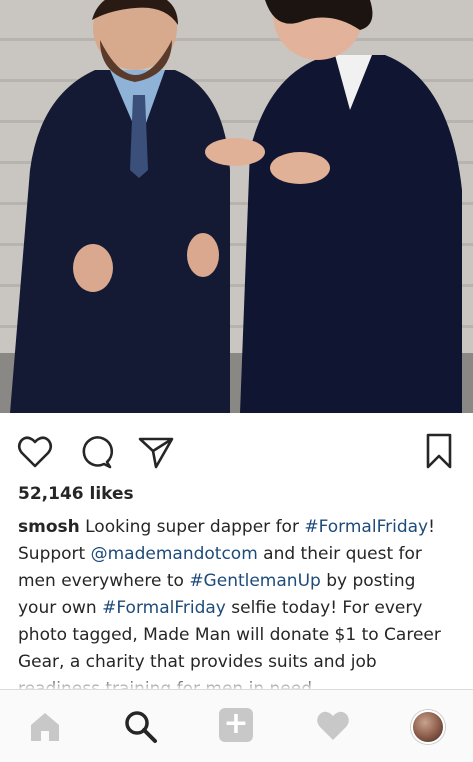  Describe the element at coordinates (140, 726) in the screenshot. I see `search-icon` at that location.